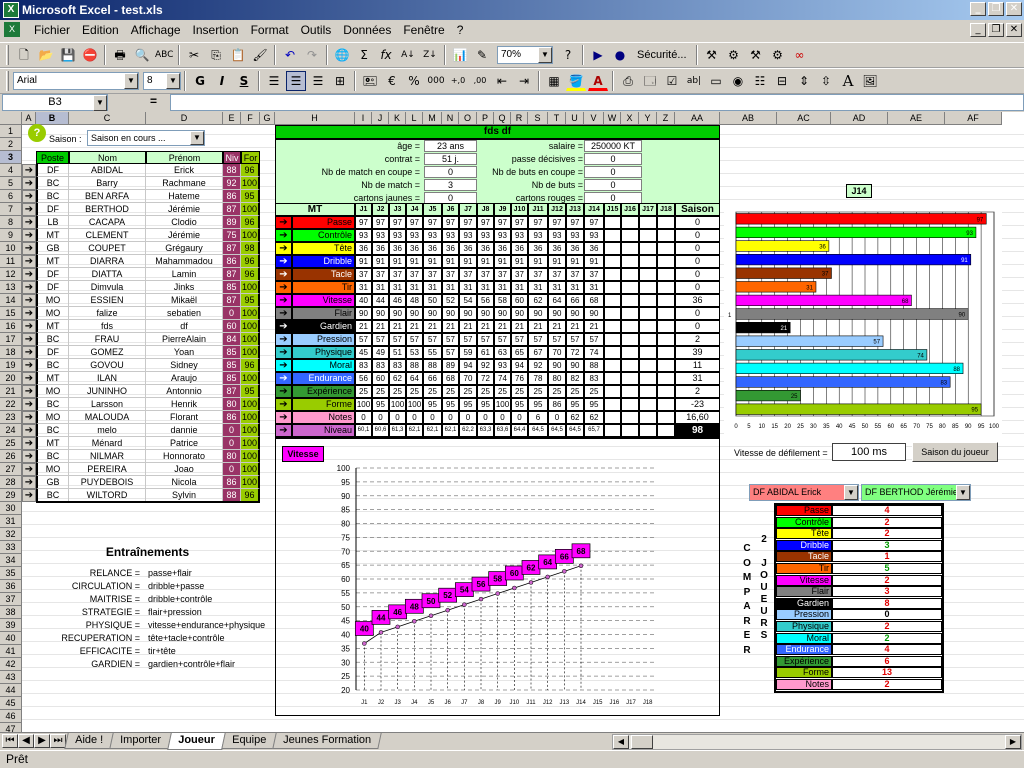  Describe the element at coordinates (612, 118) in the screenshot. I see `column-header: W` at that location.